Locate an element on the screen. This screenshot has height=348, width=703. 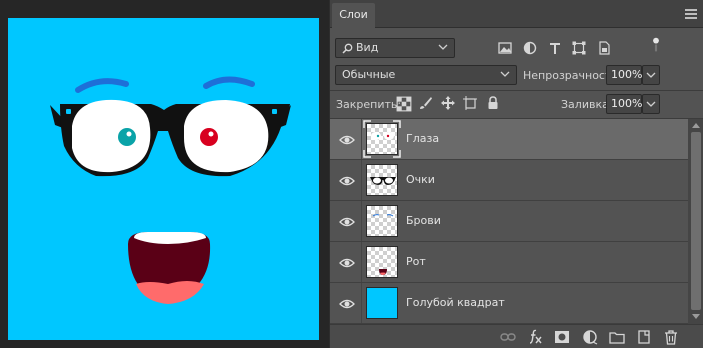
layer-row: Голубой квадрат is located at coordinates (509, 303).